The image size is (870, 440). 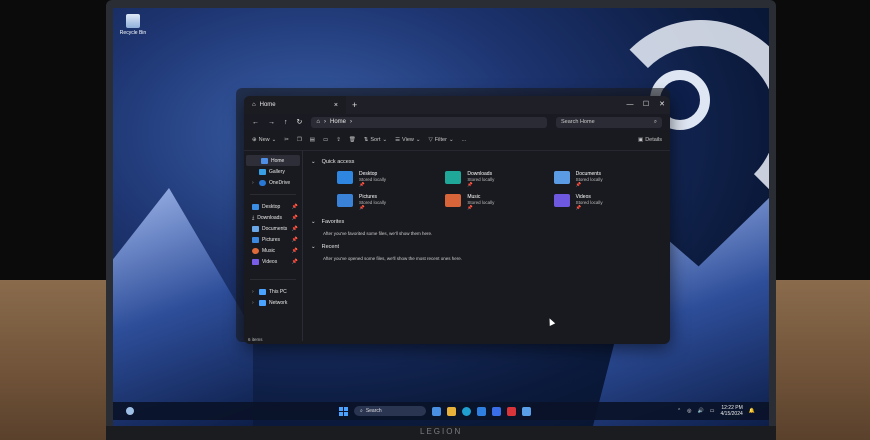 What do you see at coordinates (338, 122) in the screenshot?
I see `breadcrumb-home: Home` at bounding box center [338, 122].